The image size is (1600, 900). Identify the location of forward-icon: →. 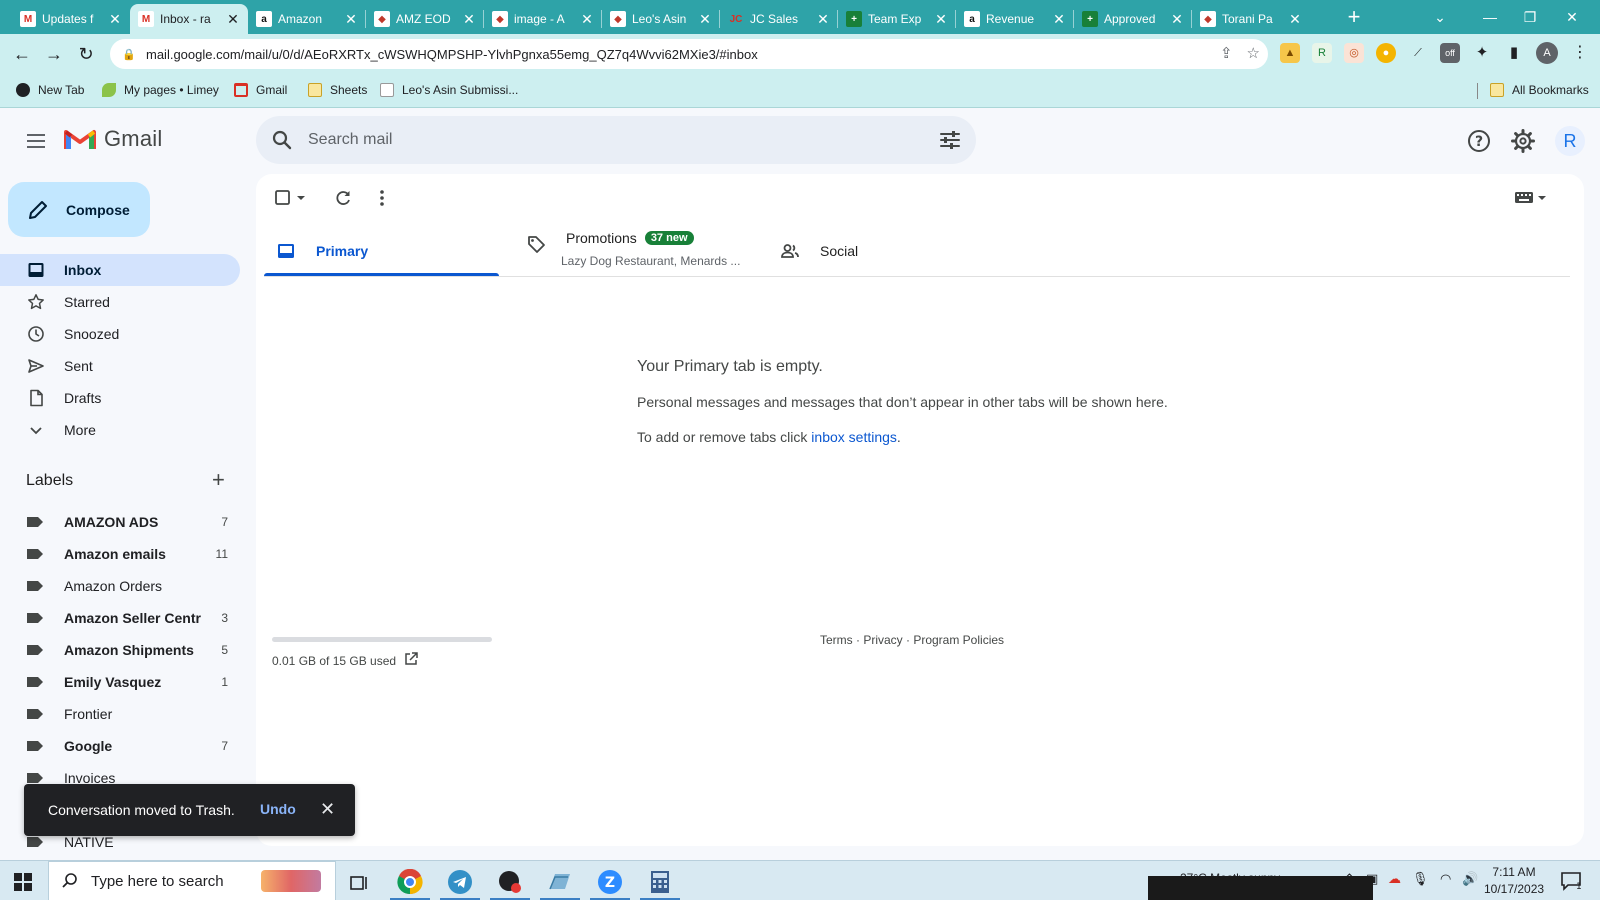
(54, 54).